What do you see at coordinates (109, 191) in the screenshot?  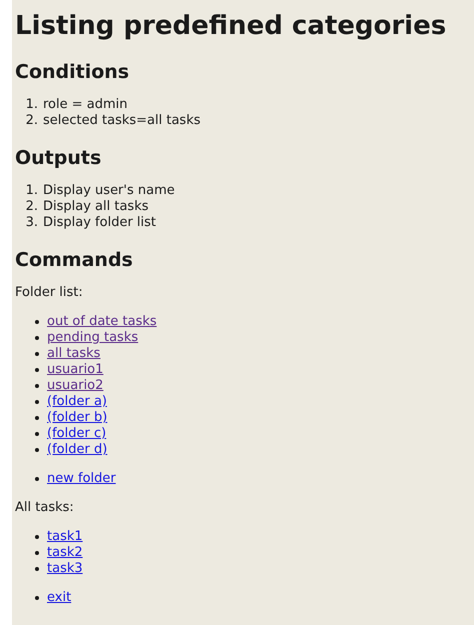 I see `list-item-text: Display user's name` at bounding box center [109, 191].